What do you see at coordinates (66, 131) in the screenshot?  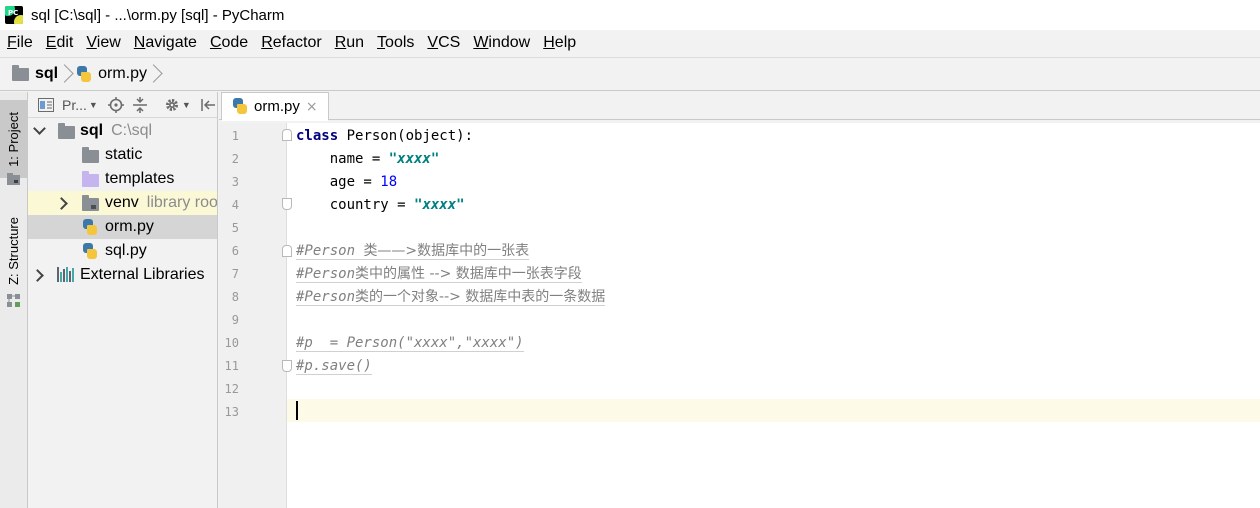 I see `folder-icon` at bounding box center [66, 131].